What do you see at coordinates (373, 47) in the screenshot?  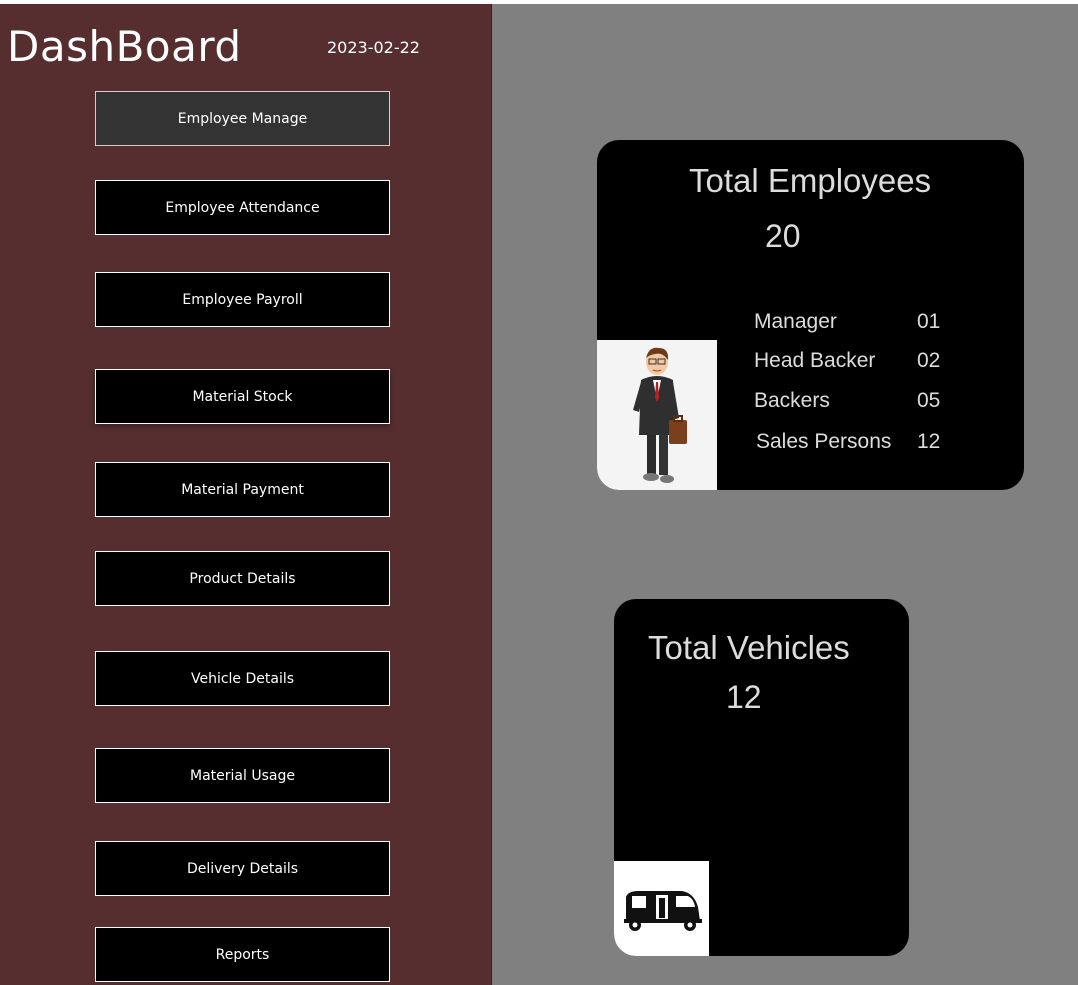 I see `current-date: 2023-02-22` at bounding box center [373, 47].